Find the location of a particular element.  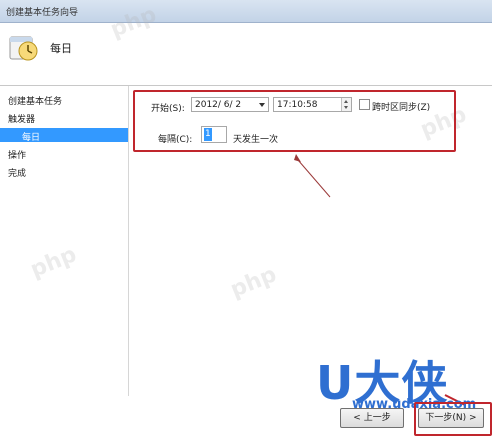

next-button-highlight is located at coordinates (453, 419).